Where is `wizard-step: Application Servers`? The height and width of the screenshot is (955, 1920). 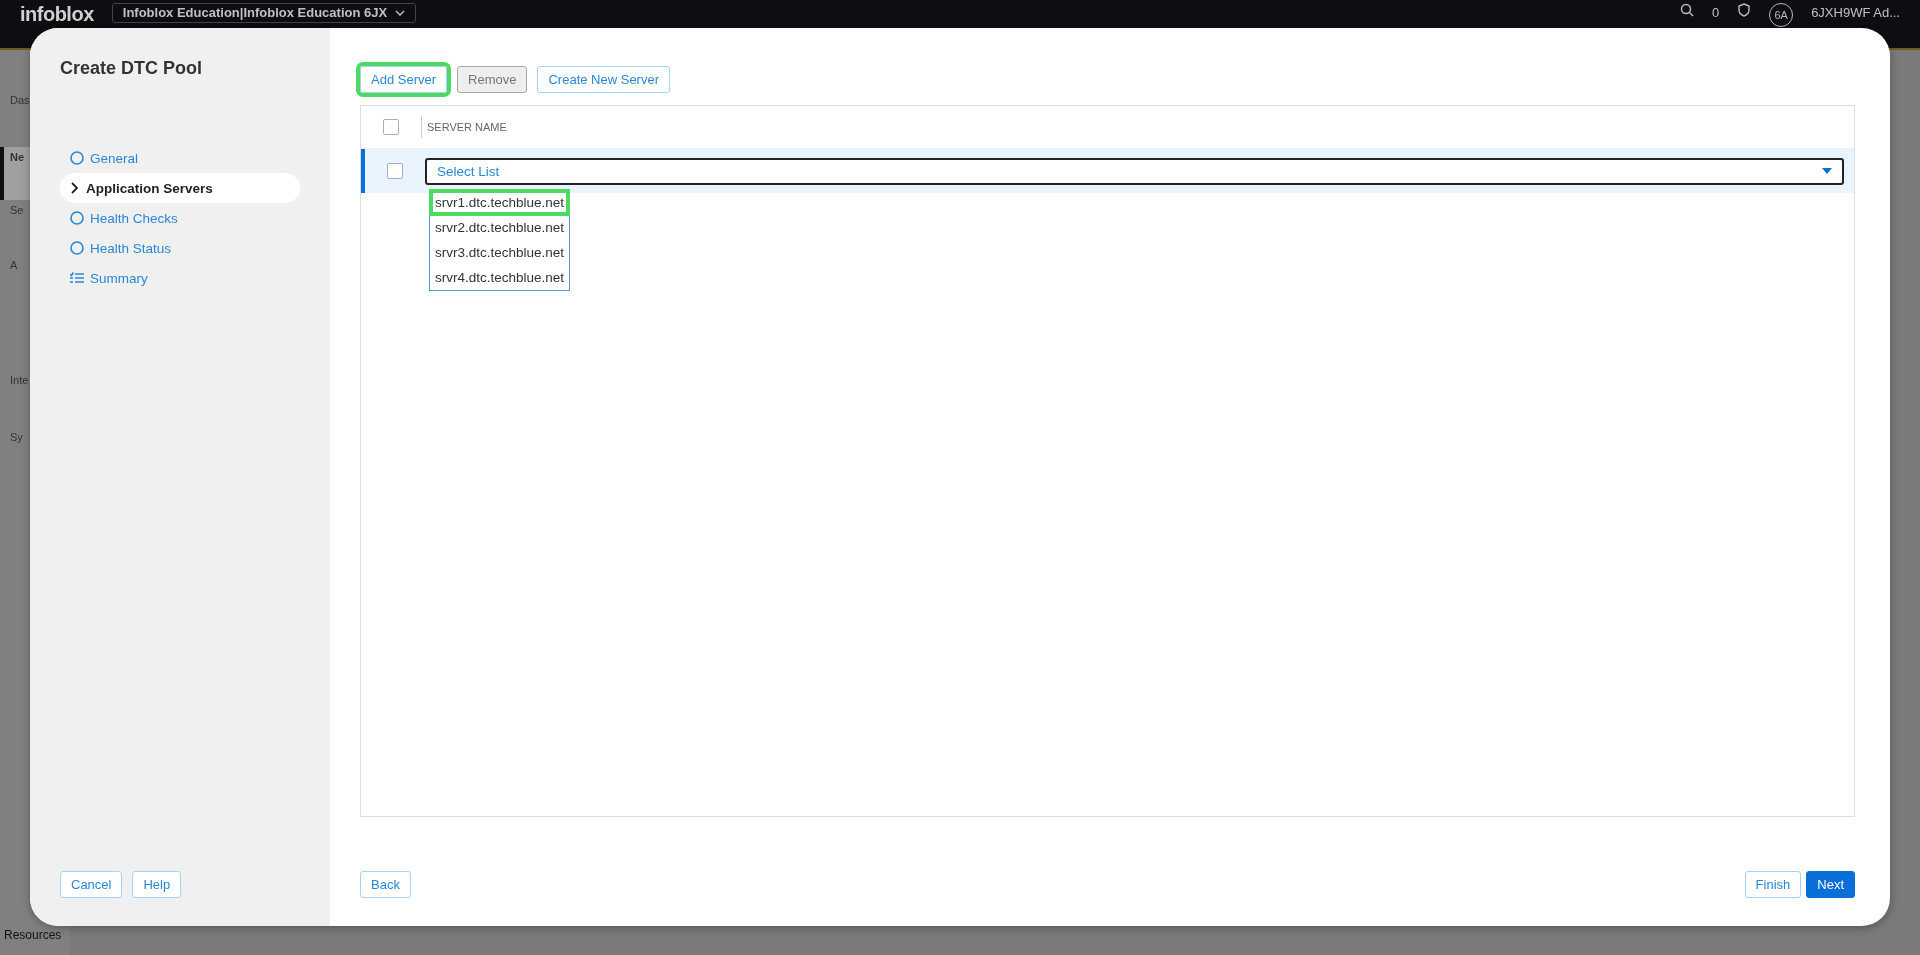 wizard-step: Application Servers is located at coordinates (180, 188).